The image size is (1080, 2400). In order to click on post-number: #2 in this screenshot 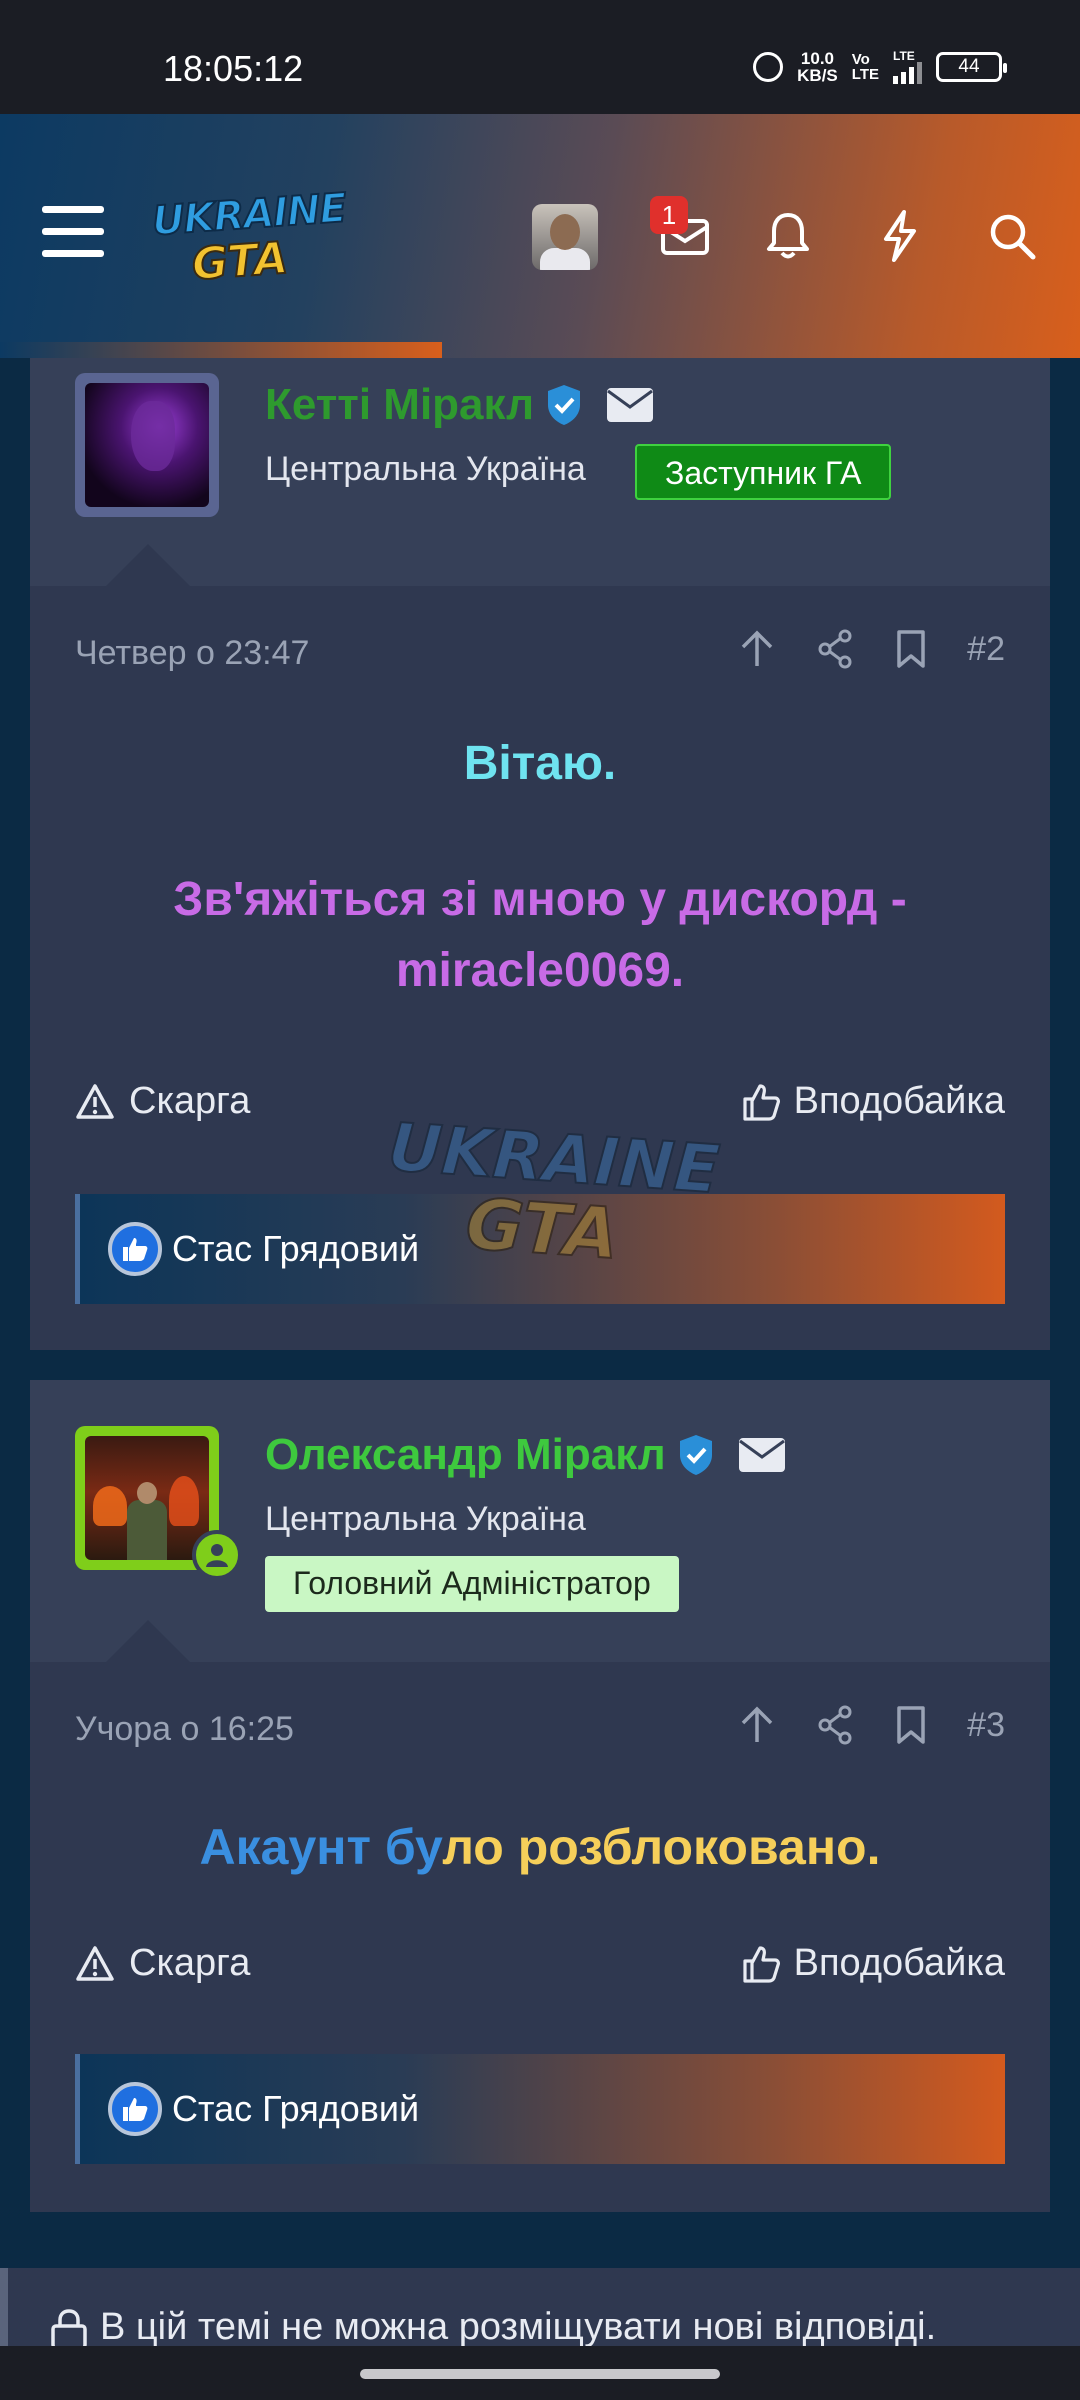, I will do `click(986, 649)`.